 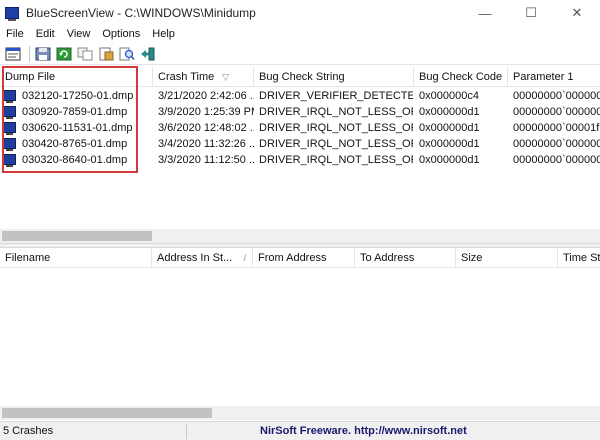 I want to click on menu-help: Help, so click(x=163, y=34).